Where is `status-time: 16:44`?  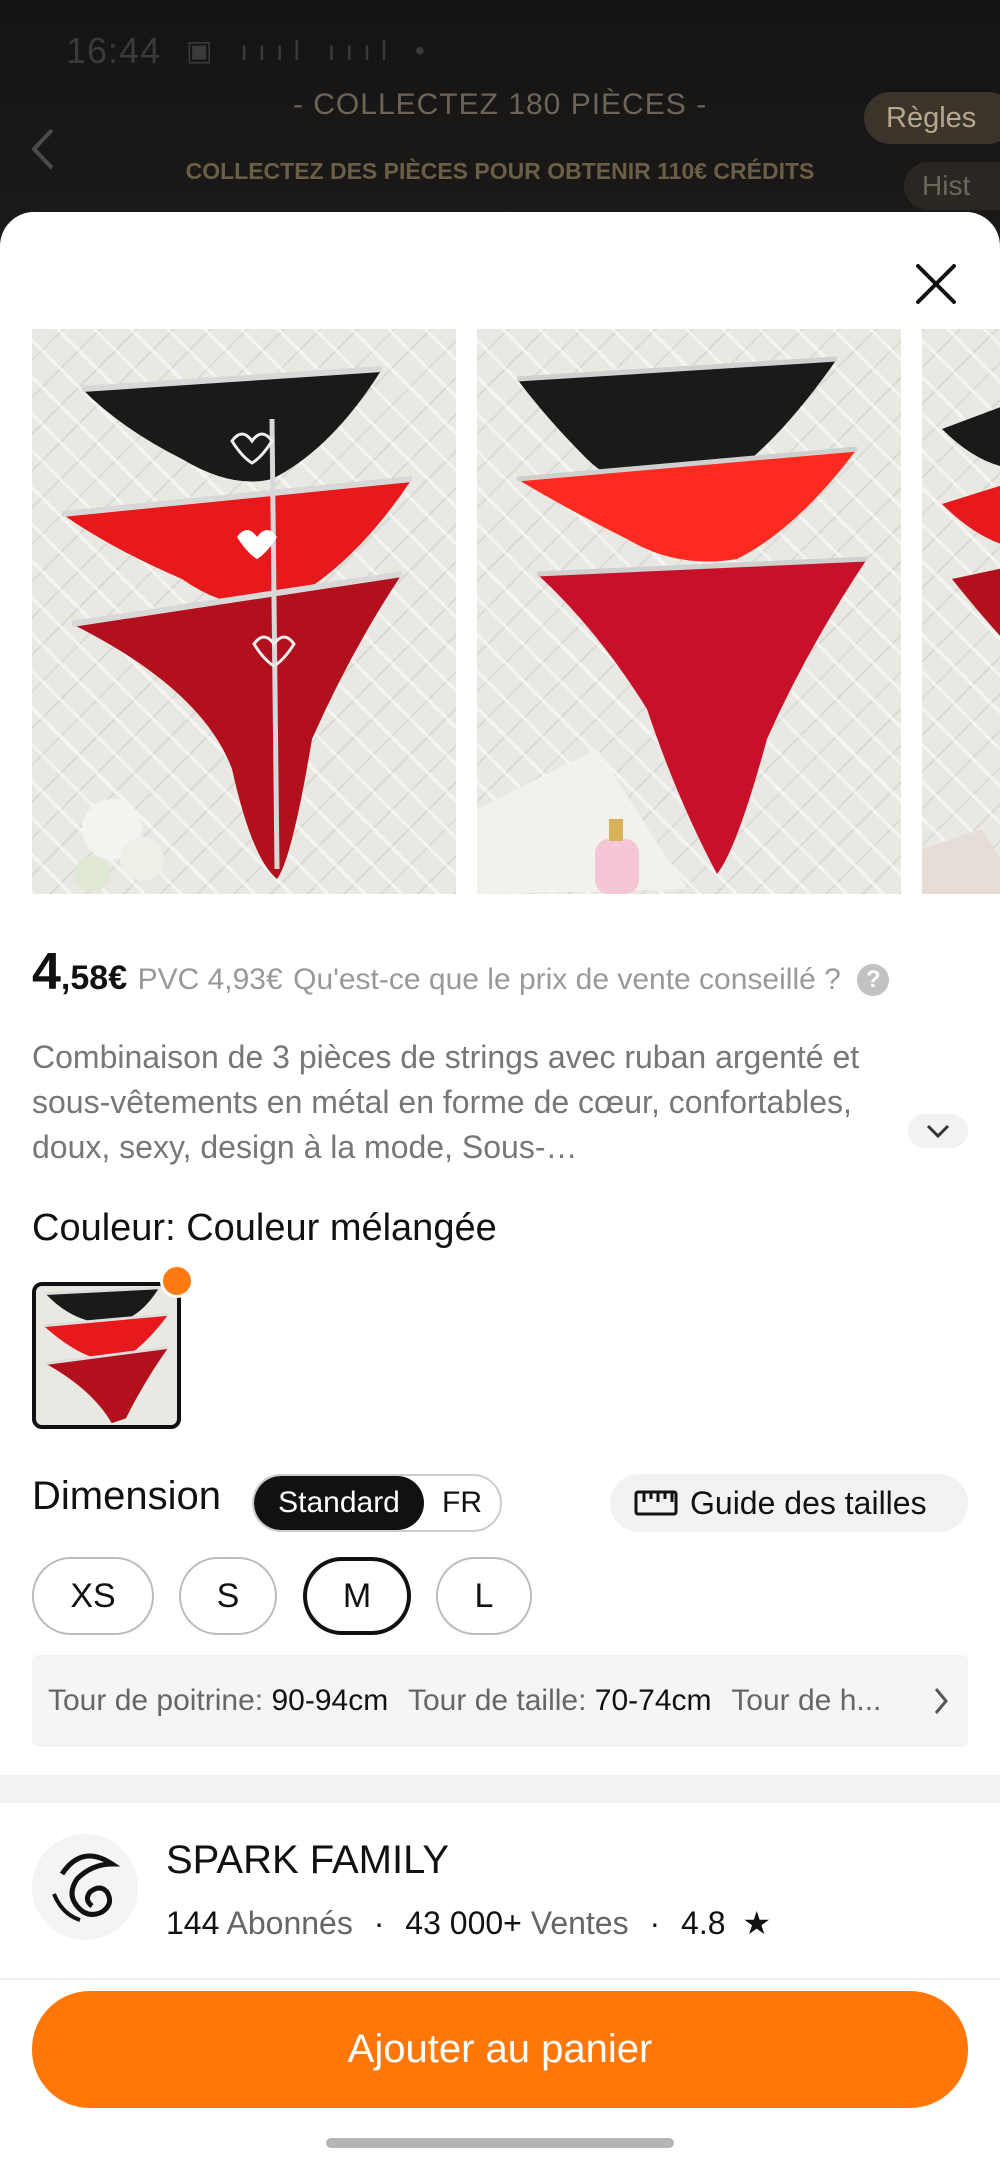 status-time: 16:44 is located at coordinates (114, 50).